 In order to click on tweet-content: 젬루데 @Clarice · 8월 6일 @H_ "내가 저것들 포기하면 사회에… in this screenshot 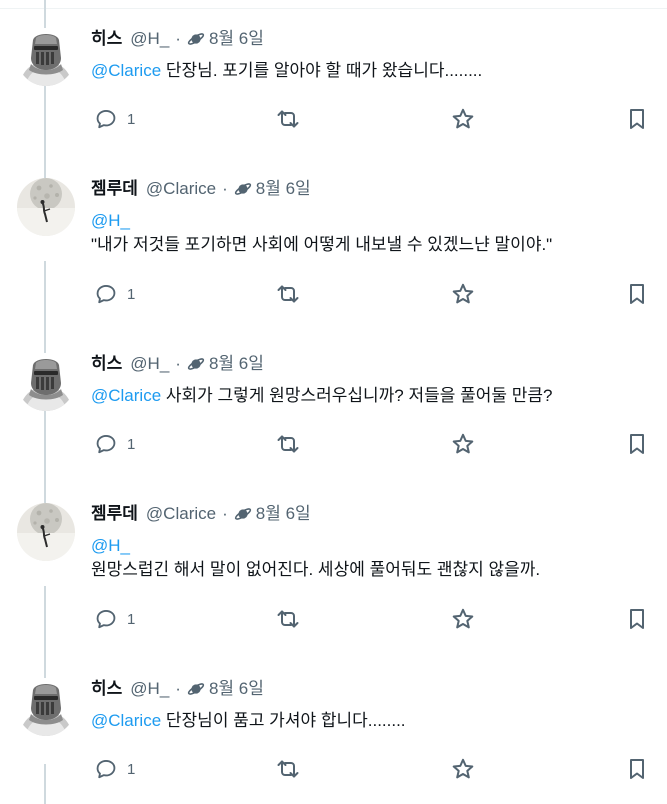, I will do `click(372, 217)`.